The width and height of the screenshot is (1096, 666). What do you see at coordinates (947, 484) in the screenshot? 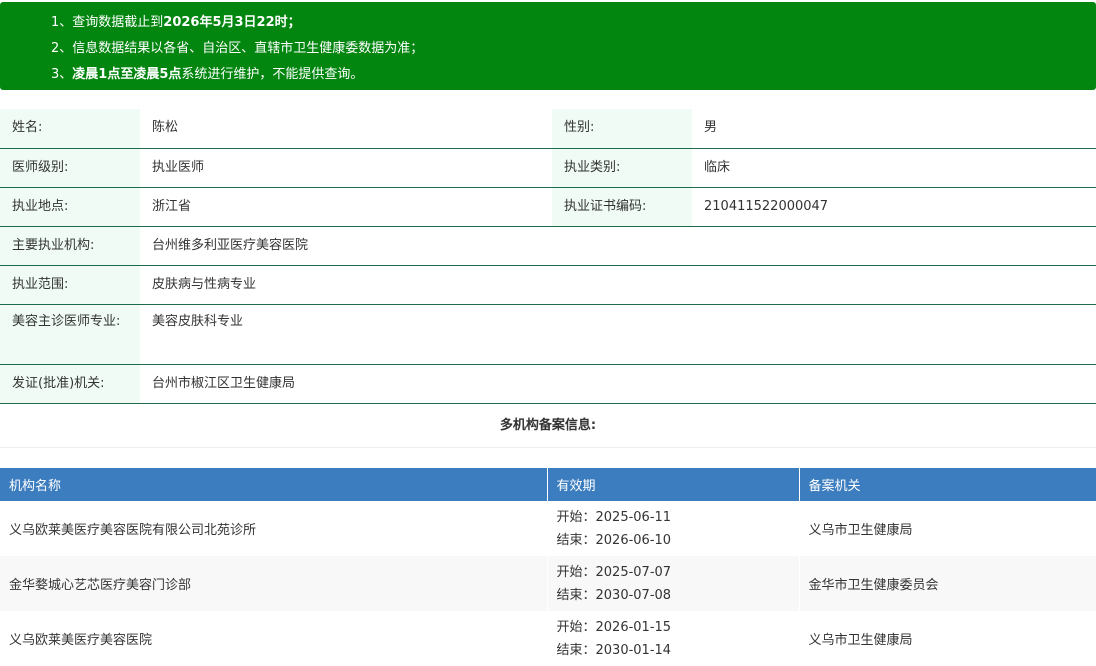
I see `header-authority: 备案机关` at bounding box center [947, 484].